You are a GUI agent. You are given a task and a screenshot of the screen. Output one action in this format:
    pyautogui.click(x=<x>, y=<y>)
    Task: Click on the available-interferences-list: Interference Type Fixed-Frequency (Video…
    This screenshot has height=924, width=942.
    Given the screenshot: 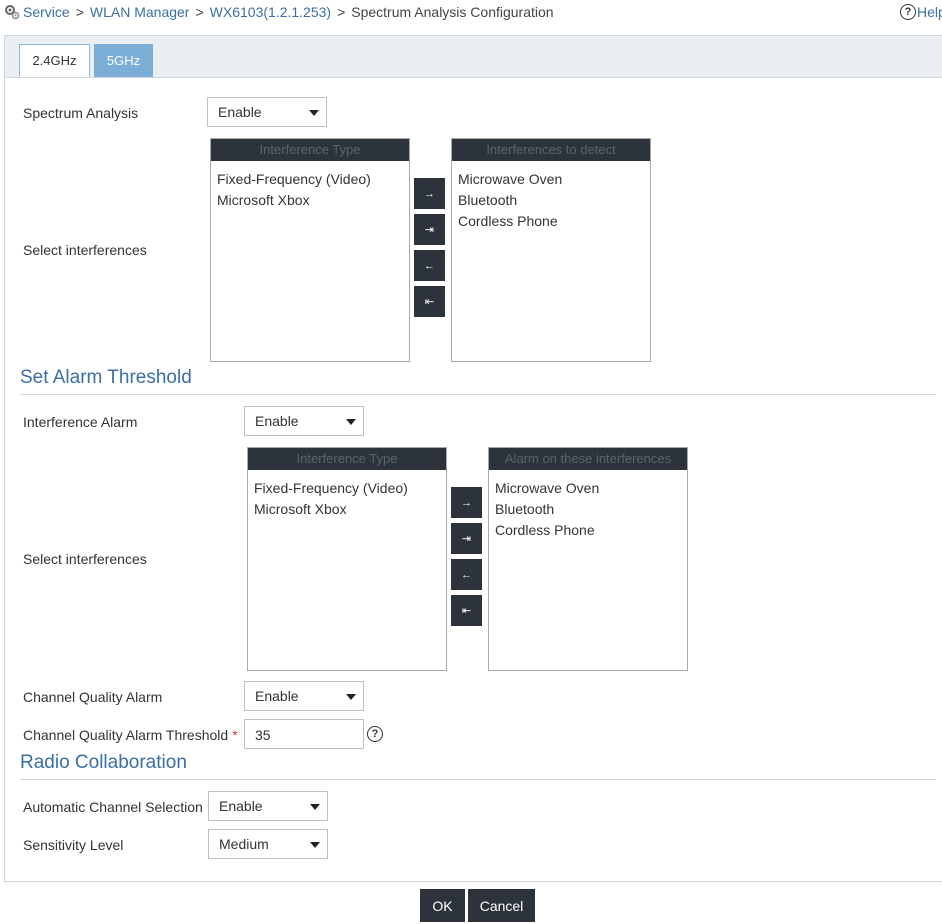 What is the action you would take?
    pyautogui.click(x=310, y=250)
    